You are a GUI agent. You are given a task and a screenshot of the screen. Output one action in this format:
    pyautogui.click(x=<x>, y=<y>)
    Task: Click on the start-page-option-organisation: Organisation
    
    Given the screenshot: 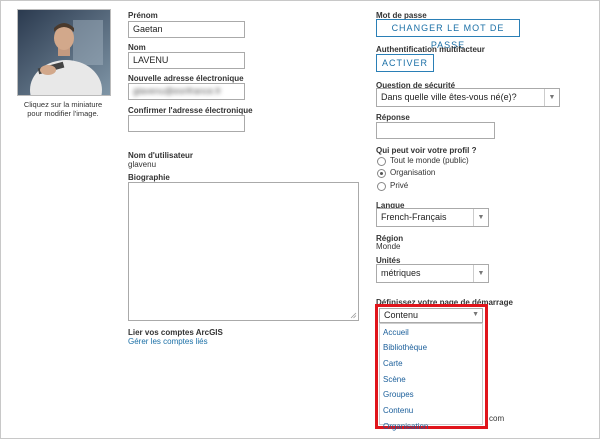 What is the action you would take?
    pyautogui.click(x=405, y=426)
    